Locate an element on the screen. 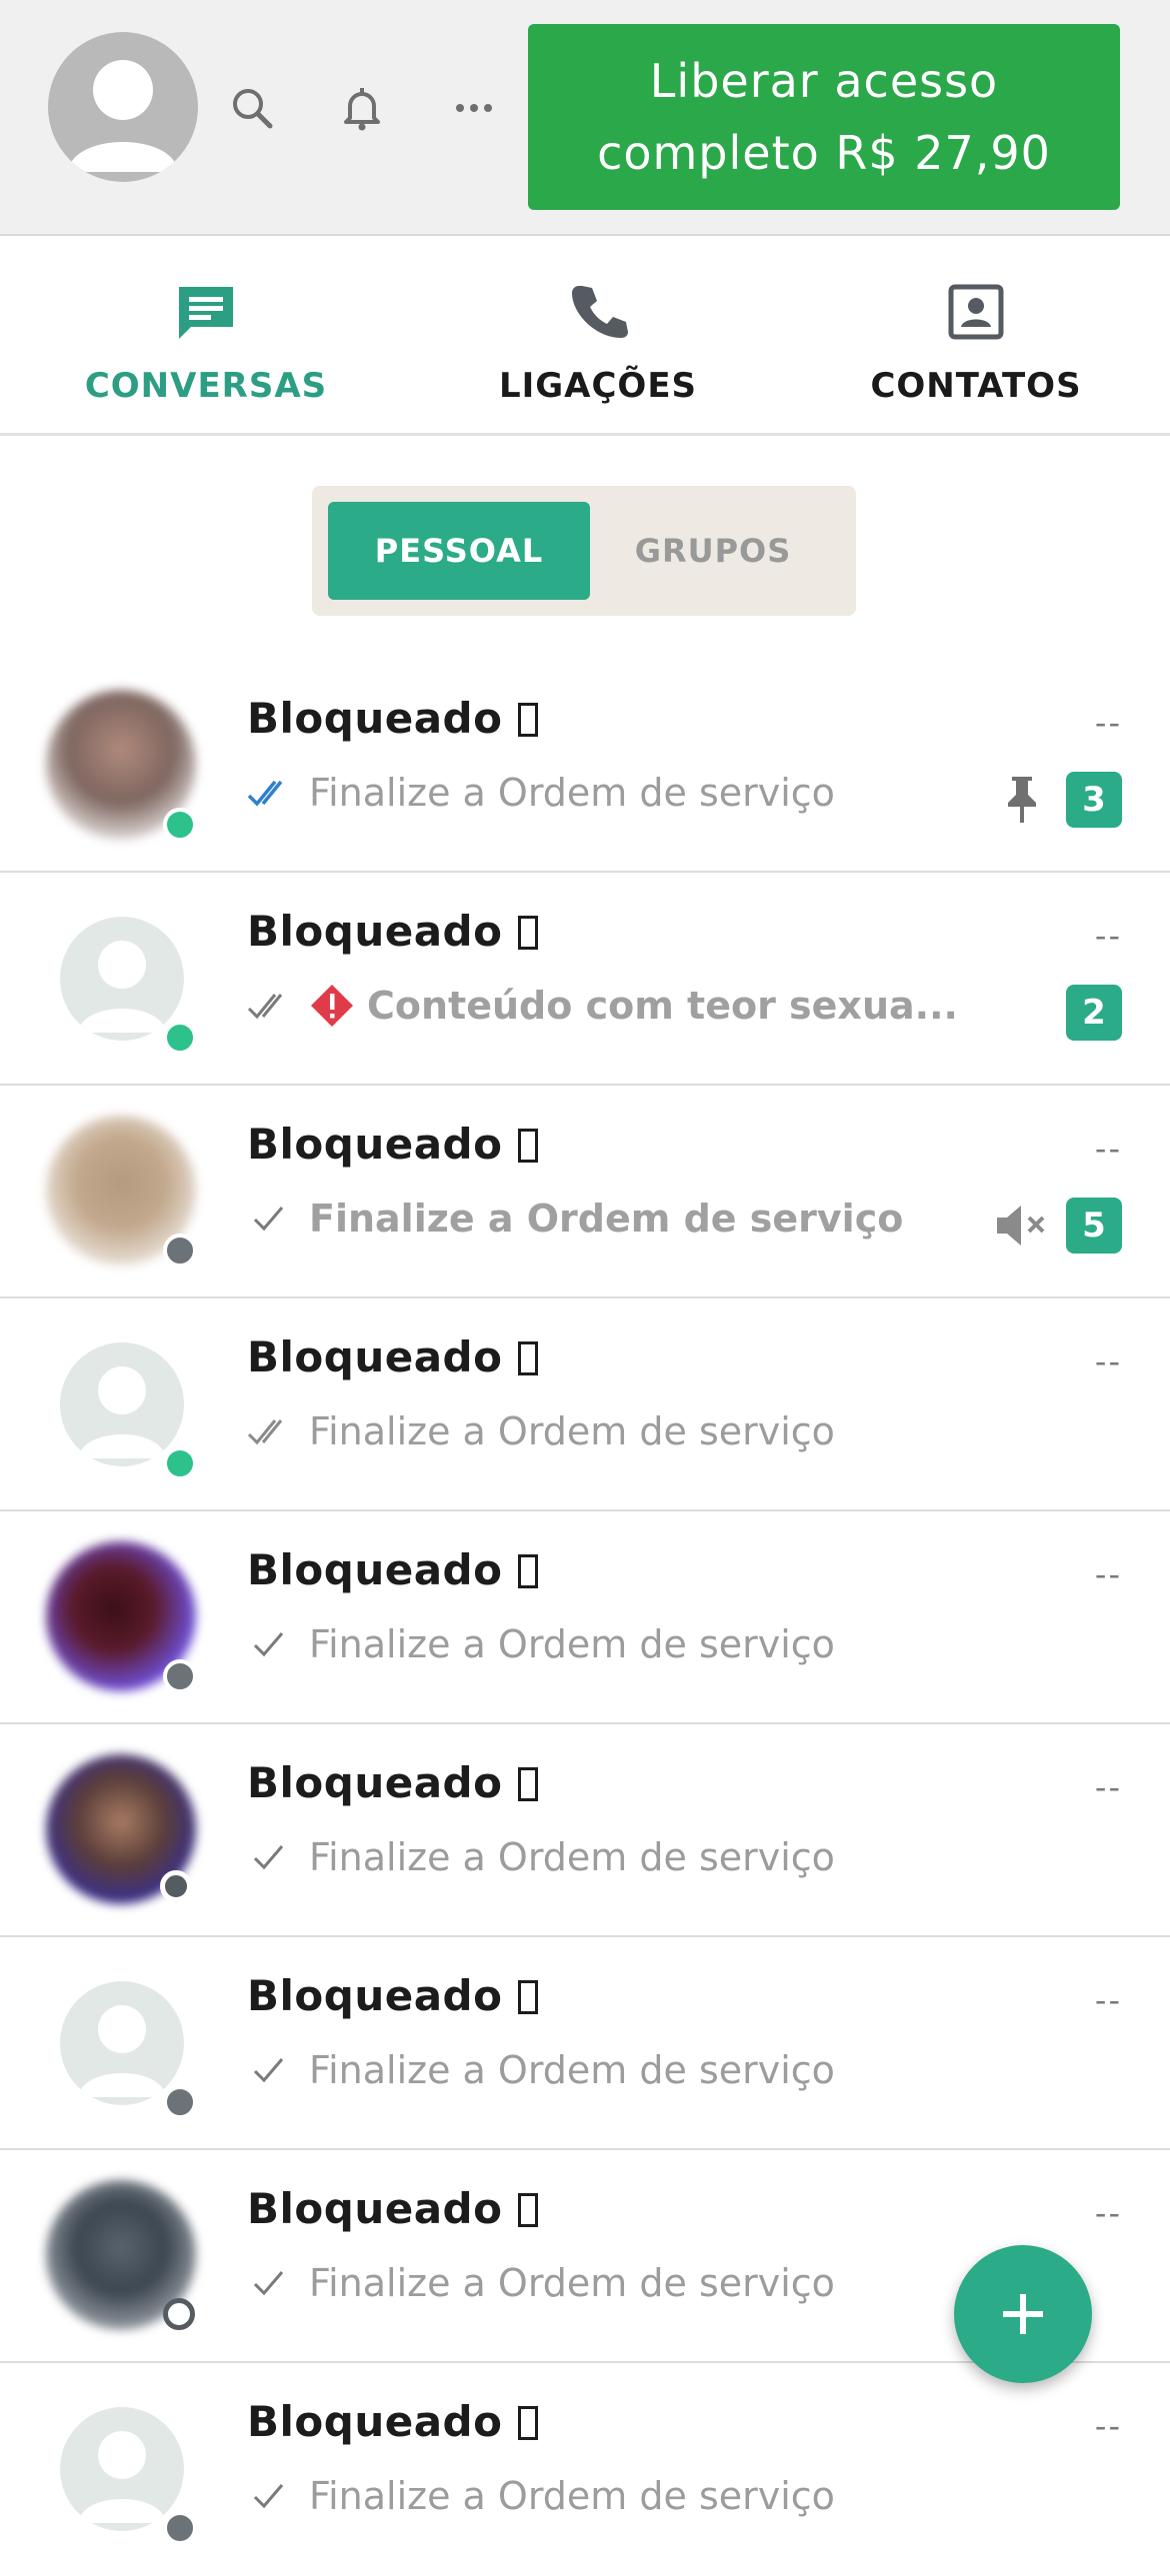 This screenshot has width=1170, height=2576. search-icon is located at coordinates (252, 108).